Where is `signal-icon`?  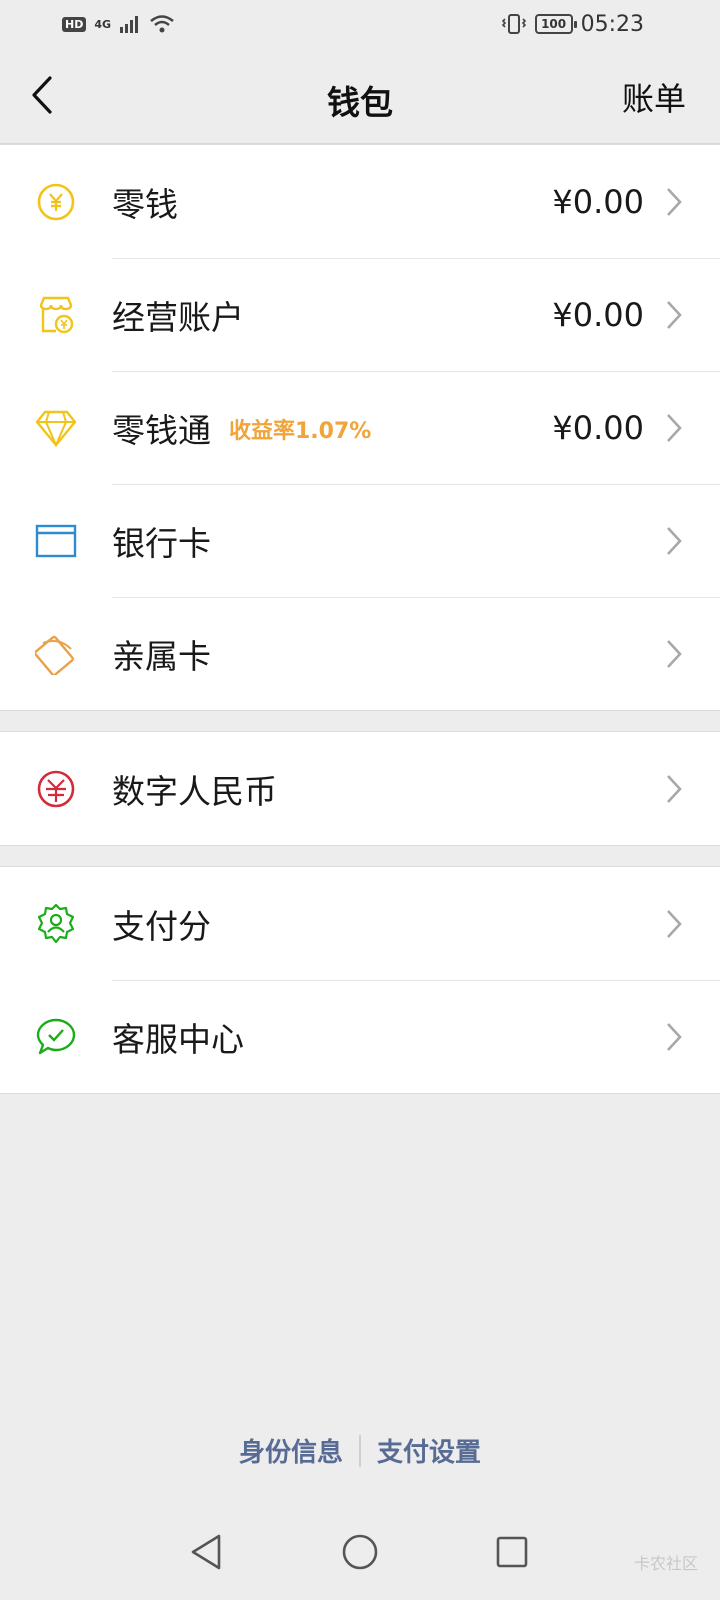
signal-icon is located at coordinates (129, 24).